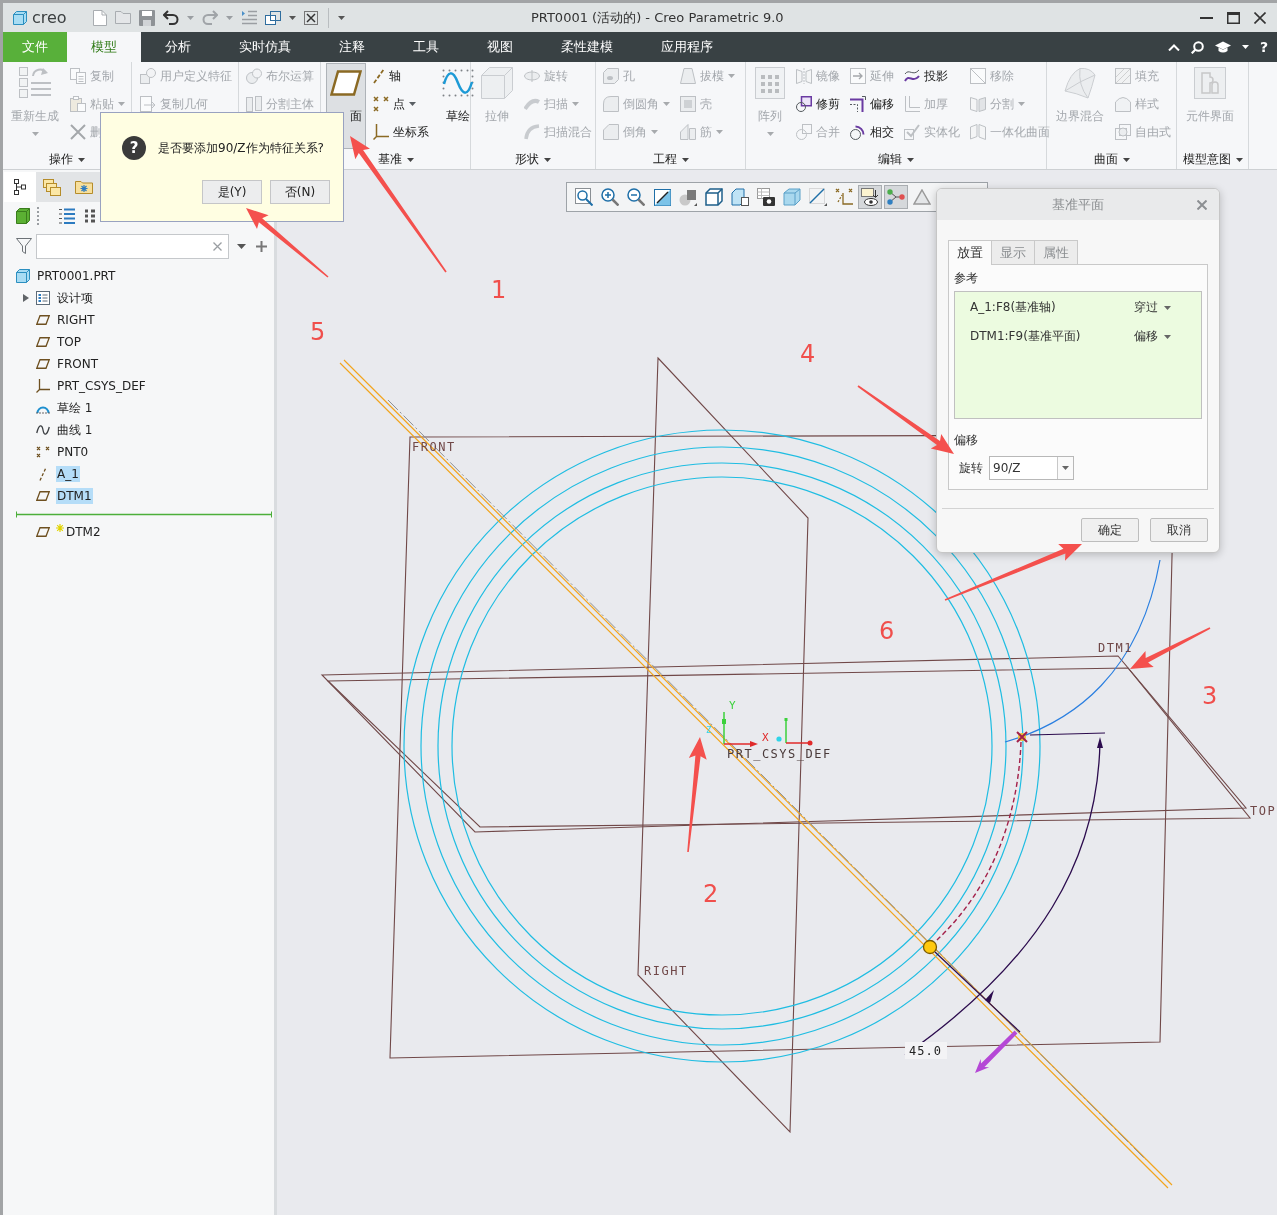 The width and height of the screenshot is (1277, 1215). Describe the element at coordinates (1025, 336) in the screenshot. I see `reference-item: DTM1:F9(基准平面)` at that location.